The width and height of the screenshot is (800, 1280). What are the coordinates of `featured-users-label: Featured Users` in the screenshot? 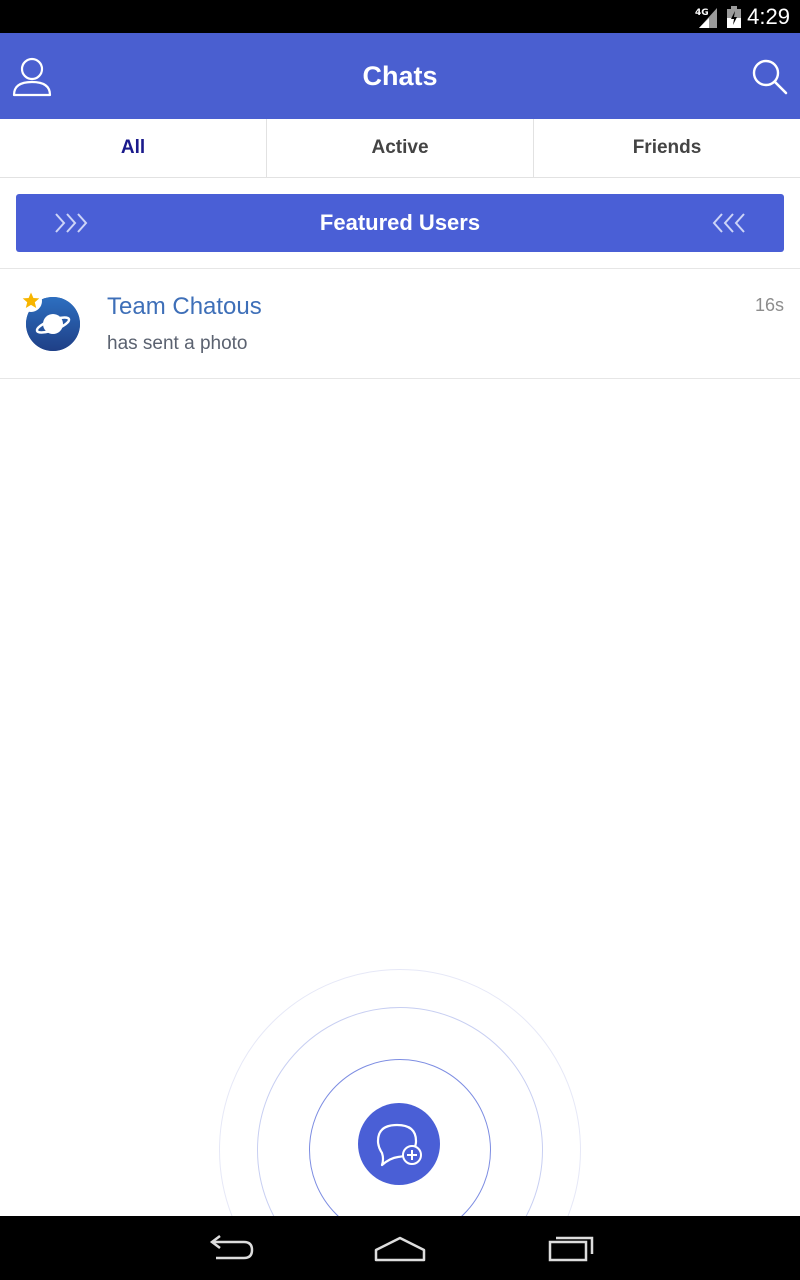 It's located at (400, 222).